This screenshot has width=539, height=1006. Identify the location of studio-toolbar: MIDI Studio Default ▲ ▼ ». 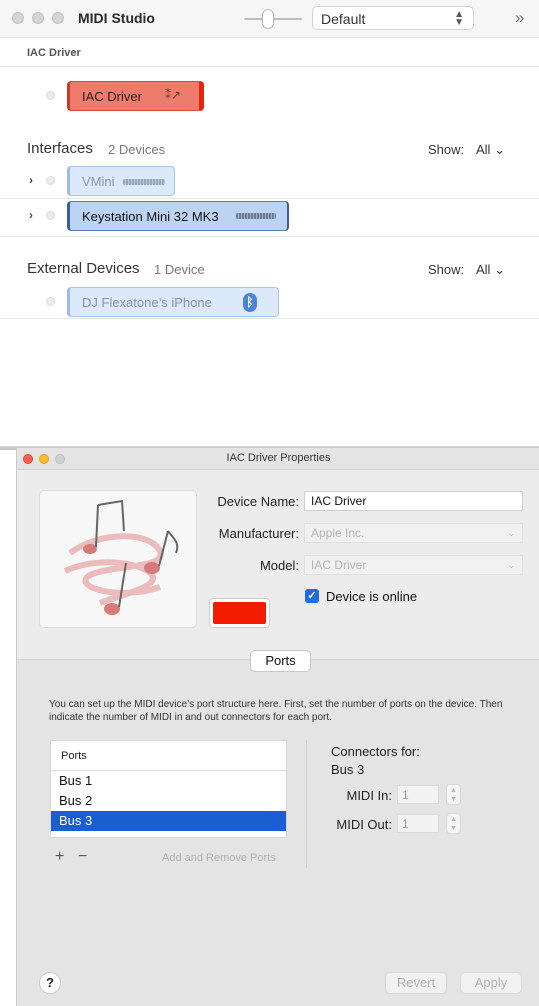
(269, 19).